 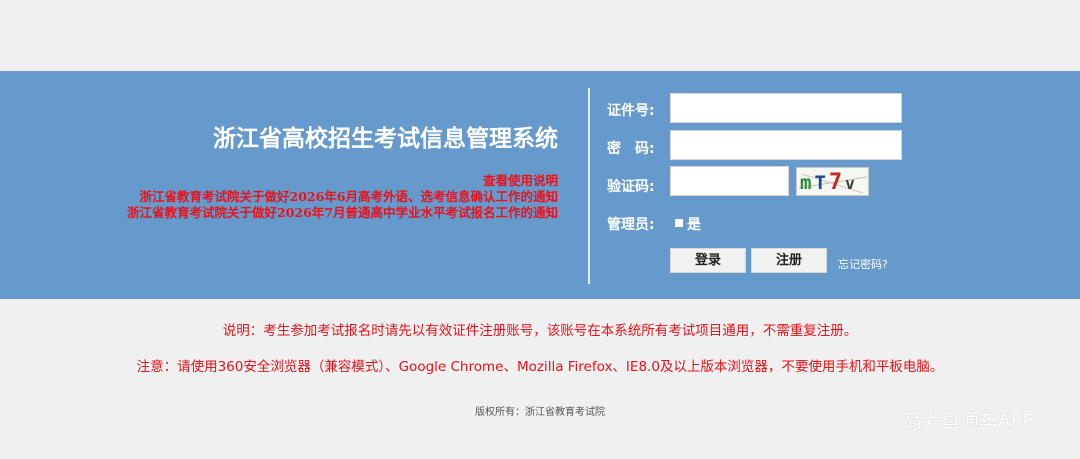 I want to click on captcha-label: 验证码:, so click(x=631, y=187).